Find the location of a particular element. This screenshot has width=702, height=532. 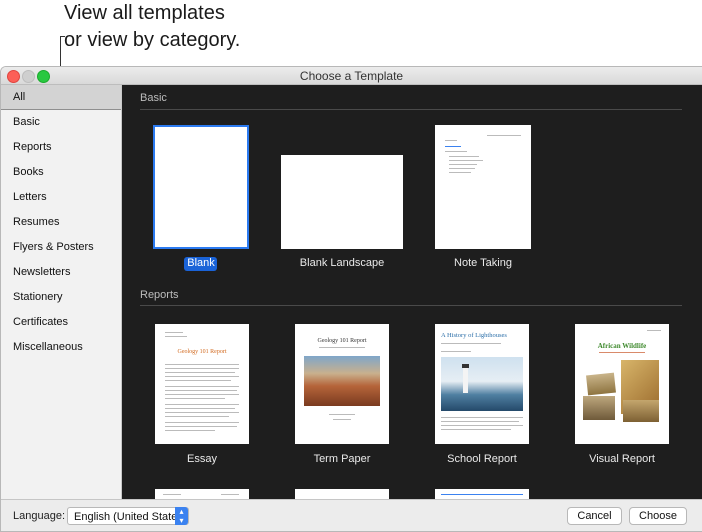

template-label-note-taking: Note Taking is located at coordinates (483, 263).